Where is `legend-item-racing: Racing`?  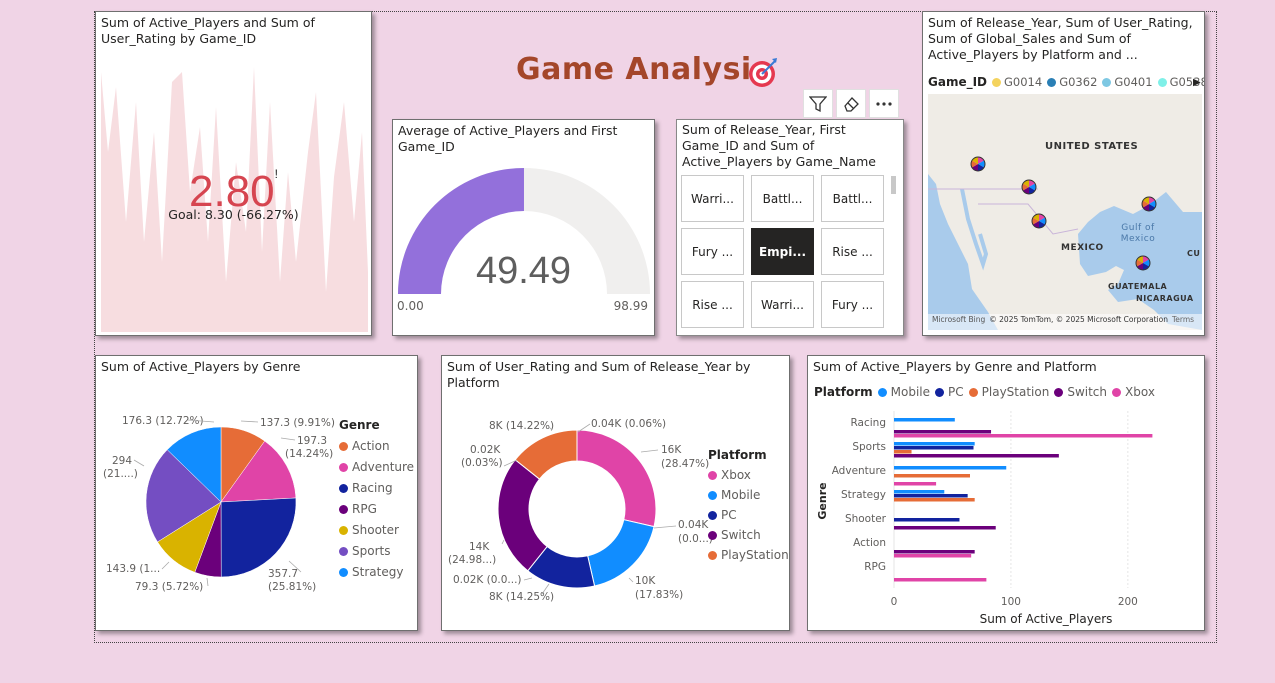
legend-item-racing: Racing is located at coordinates (376, 488).